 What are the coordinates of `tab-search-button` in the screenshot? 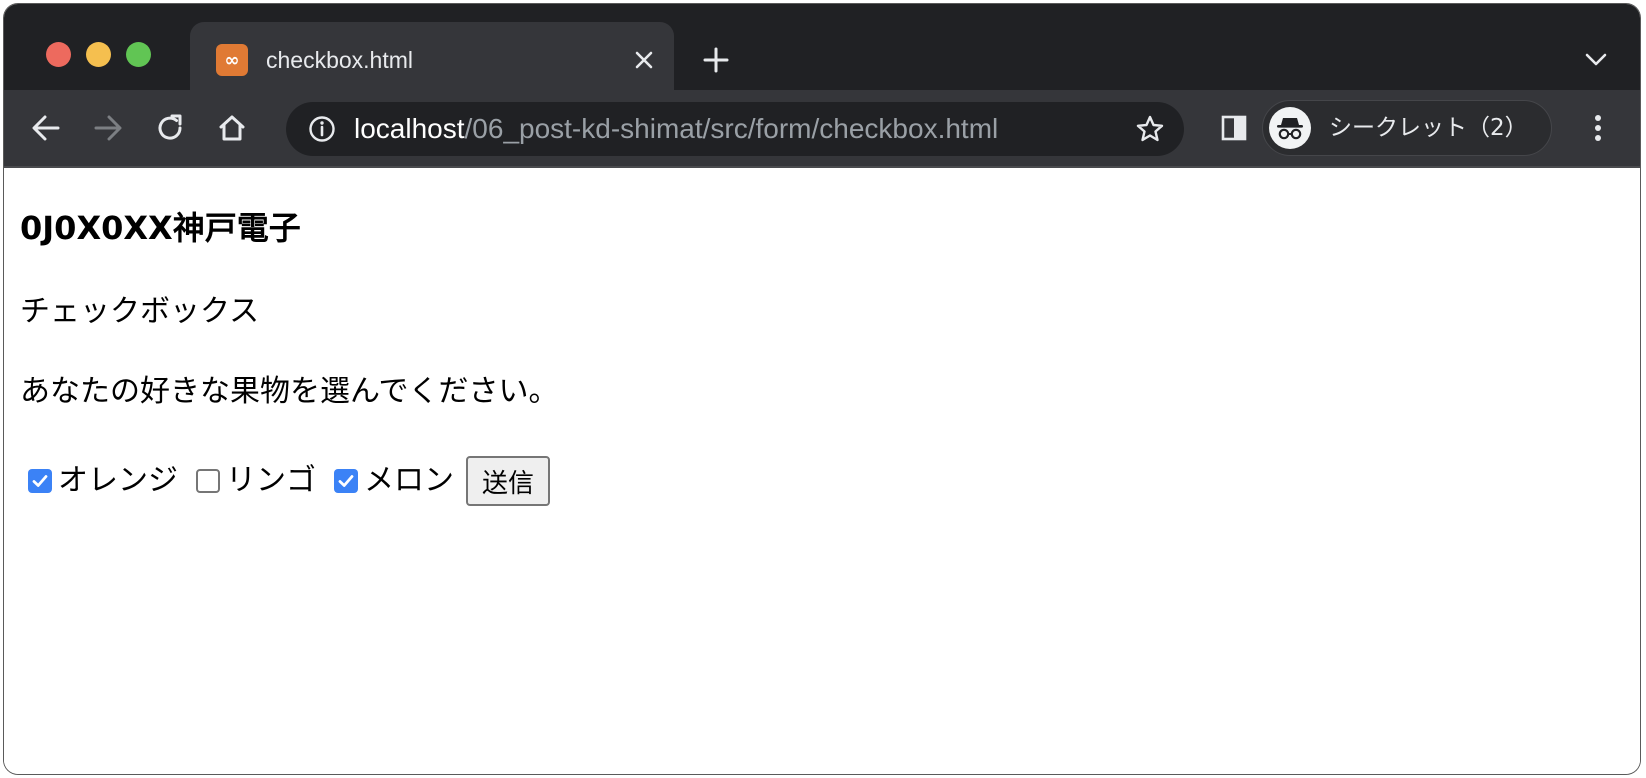 It's located at (1596, 60).